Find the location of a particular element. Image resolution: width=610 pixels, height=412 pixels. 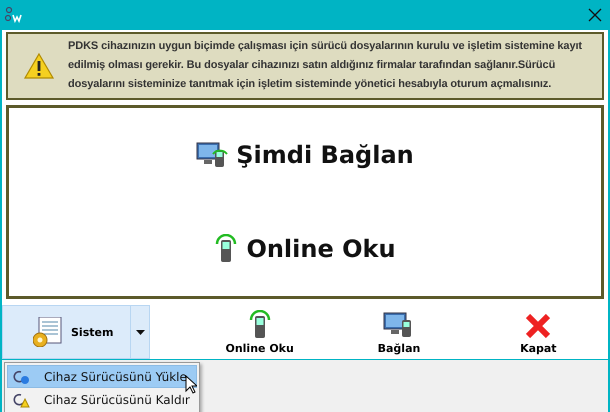

warning-text: PDKS cihazınızın uygun biçimde çalışması için sürücü dosyalarının kurulu ve işletim sistemine kayıt edilmiş olması gerekir. Bu dosyalar cihazınızı satın aldığınız firmalar tarafından sağlanır.Sürücü dosyalarını sisteminize tanıtmak için işletim sisteminde yönetici hesabıyla oturum açmalısınız. is located at coordinates (325, 65).